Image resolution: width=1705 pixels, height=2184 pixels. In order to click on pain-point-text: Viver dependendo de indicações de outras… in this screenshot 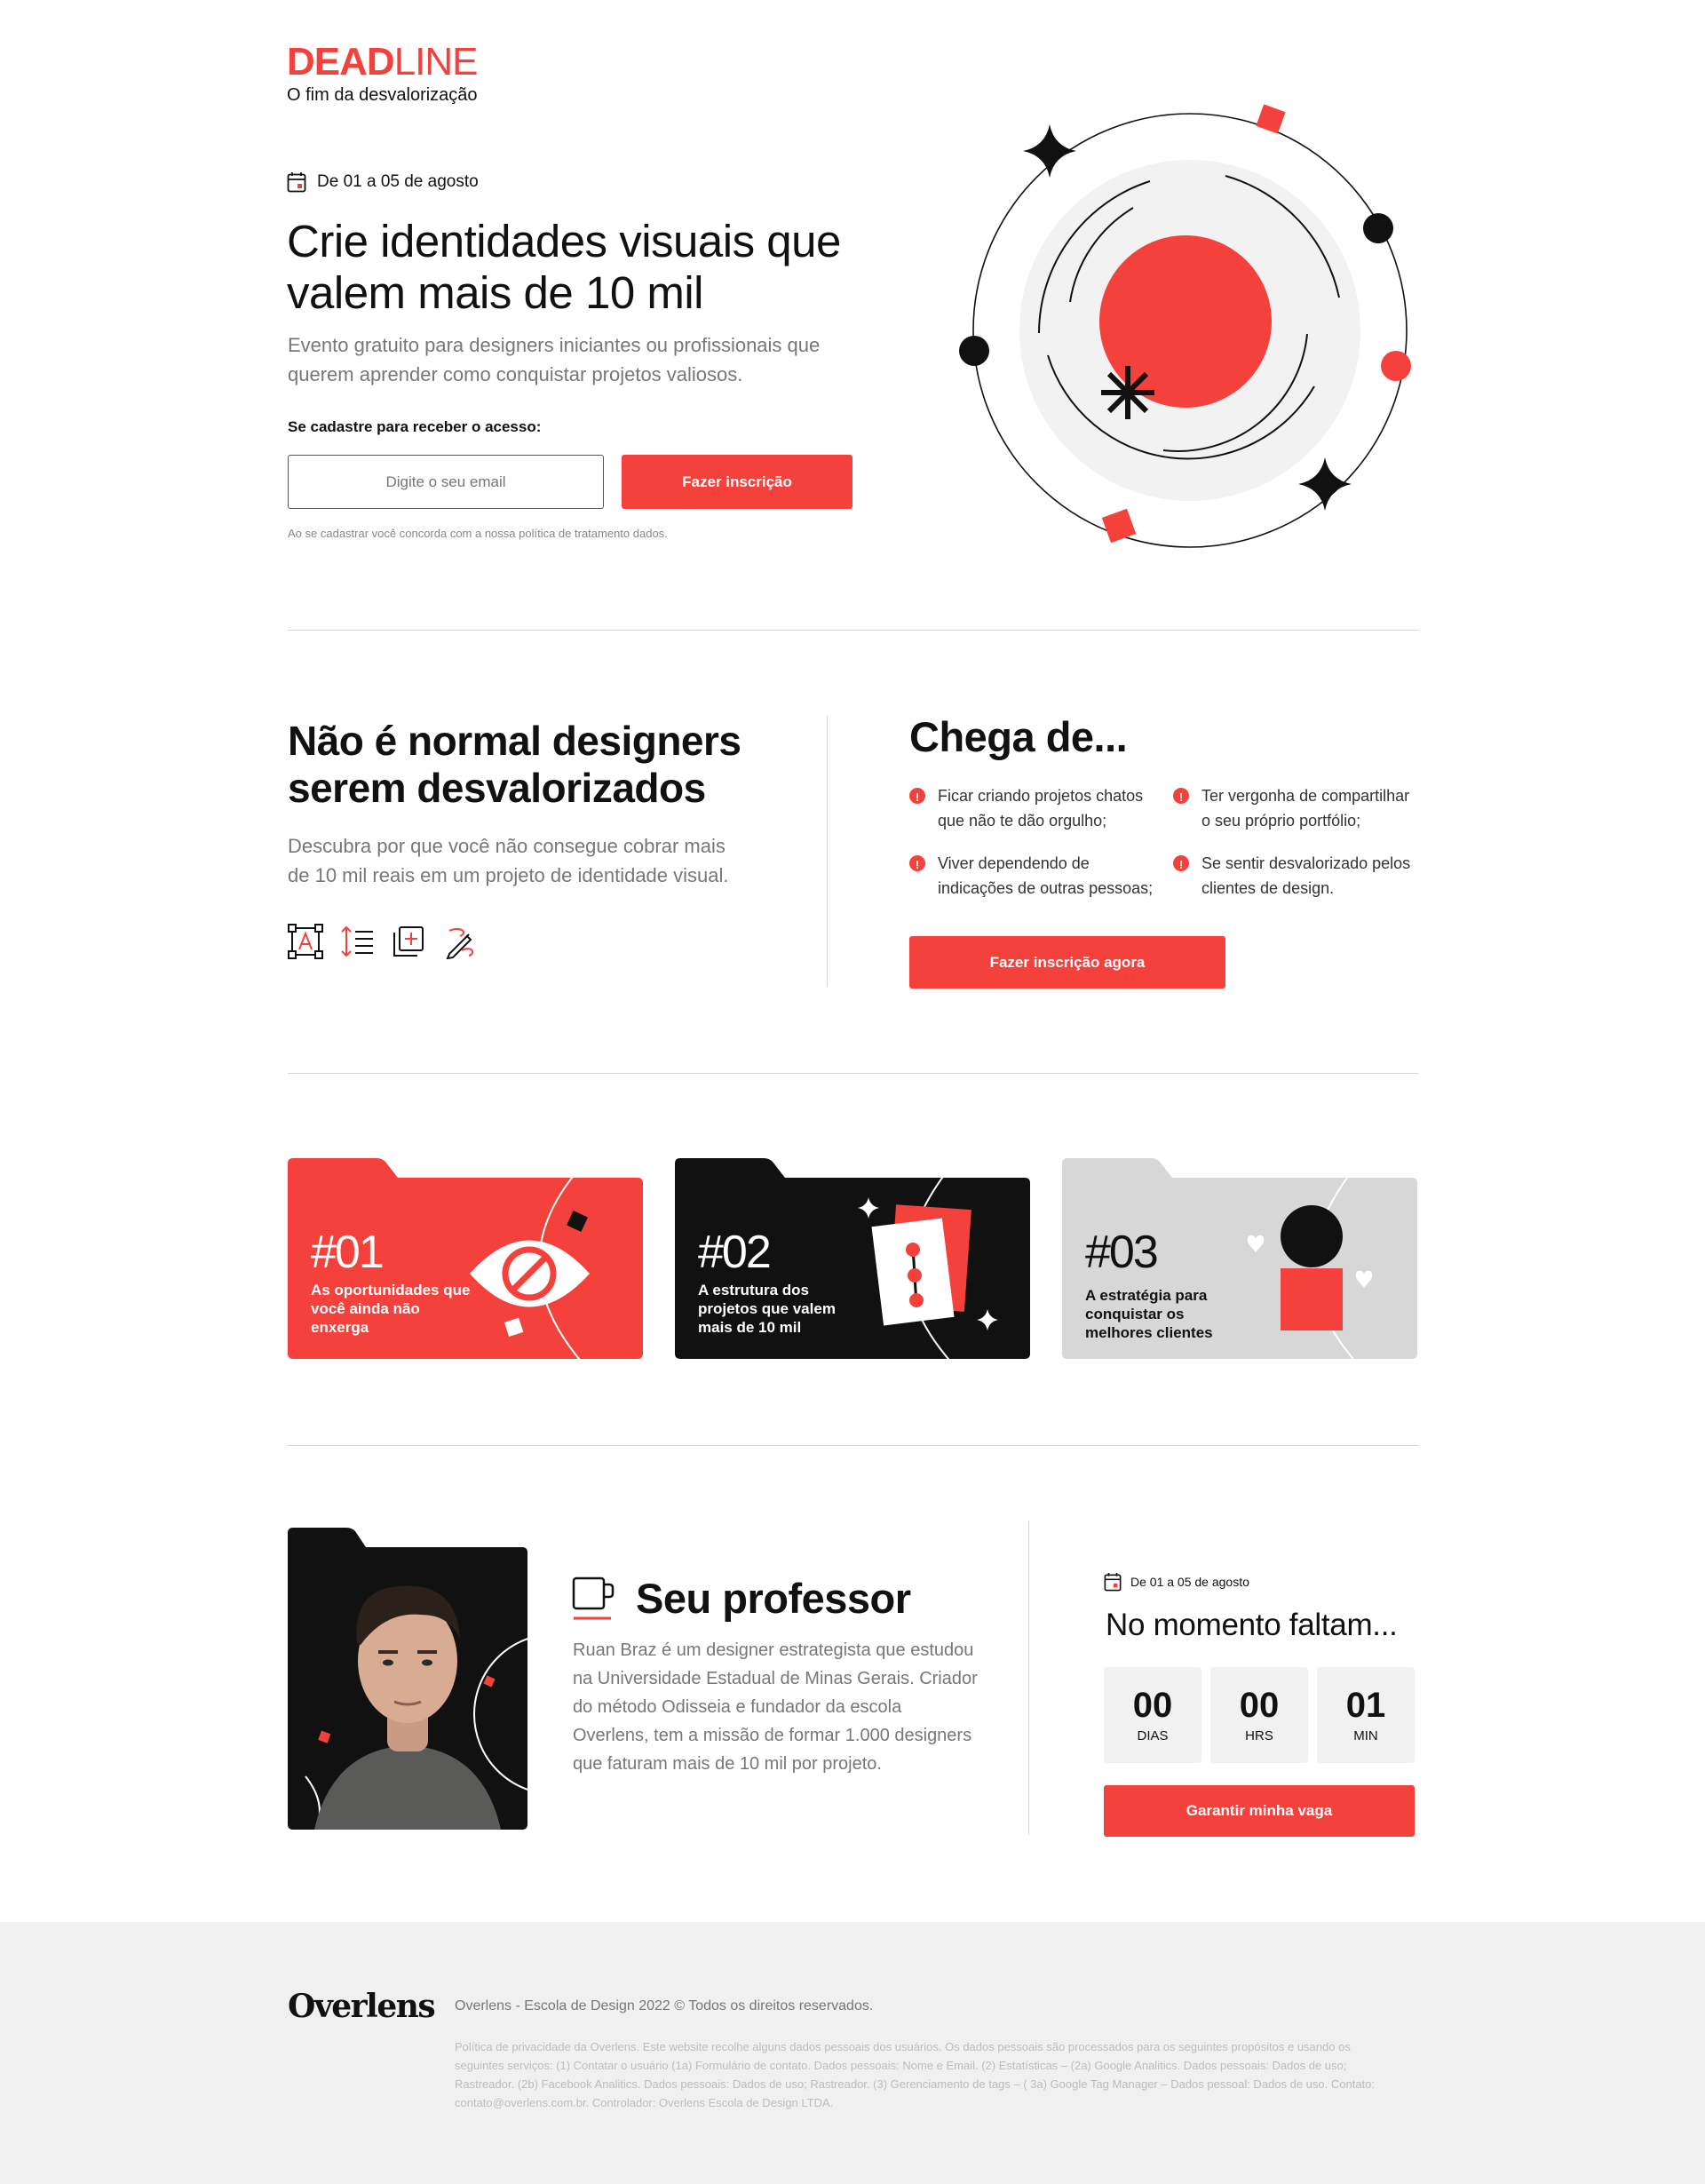, I will do `click(1046, 875)`.